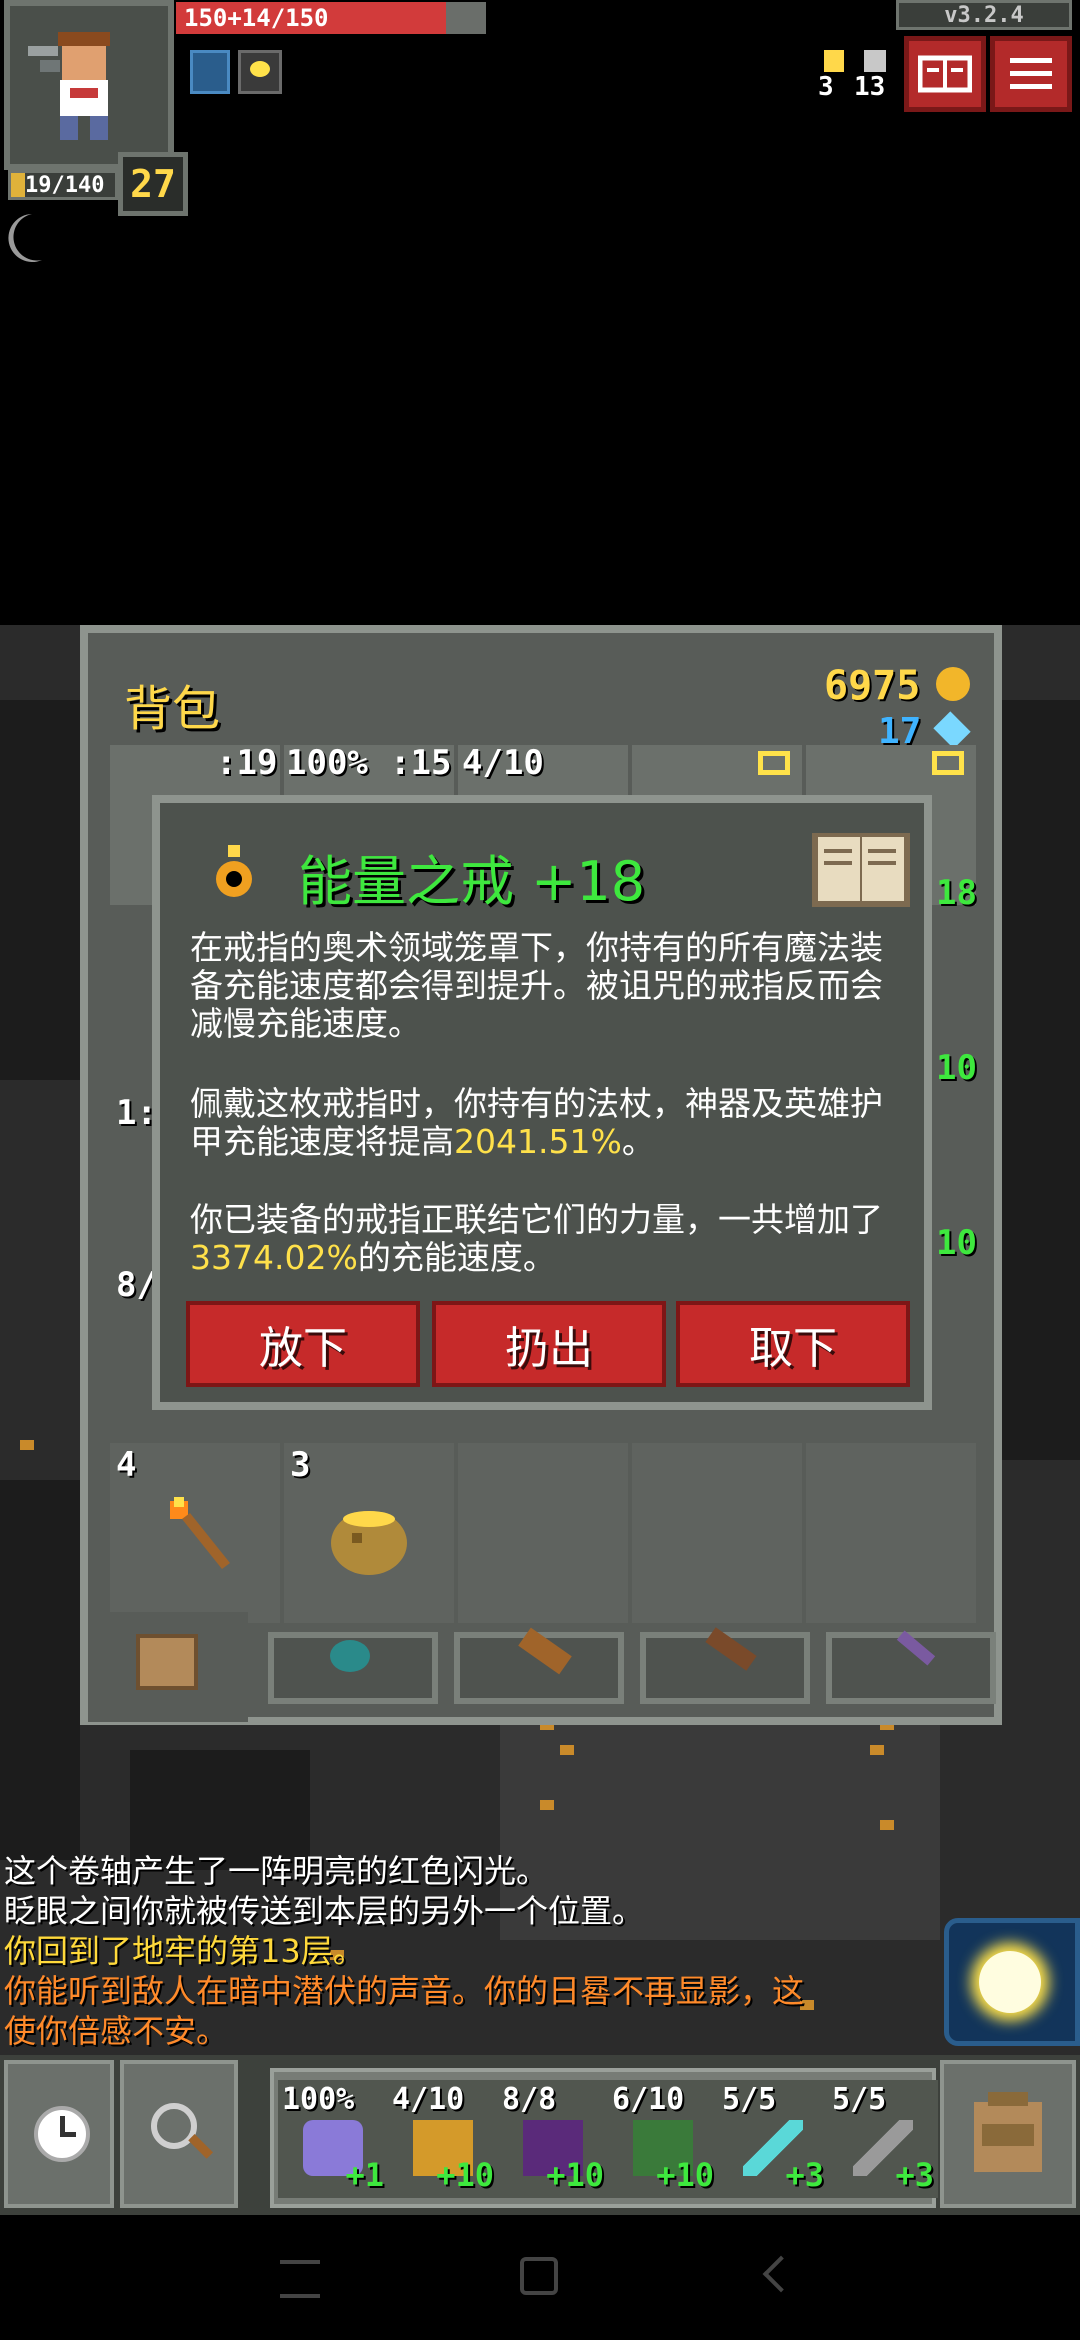 This screenshot has width=1080, height=2340. I want to click on light-orb-icon, so click(1010, 1982).